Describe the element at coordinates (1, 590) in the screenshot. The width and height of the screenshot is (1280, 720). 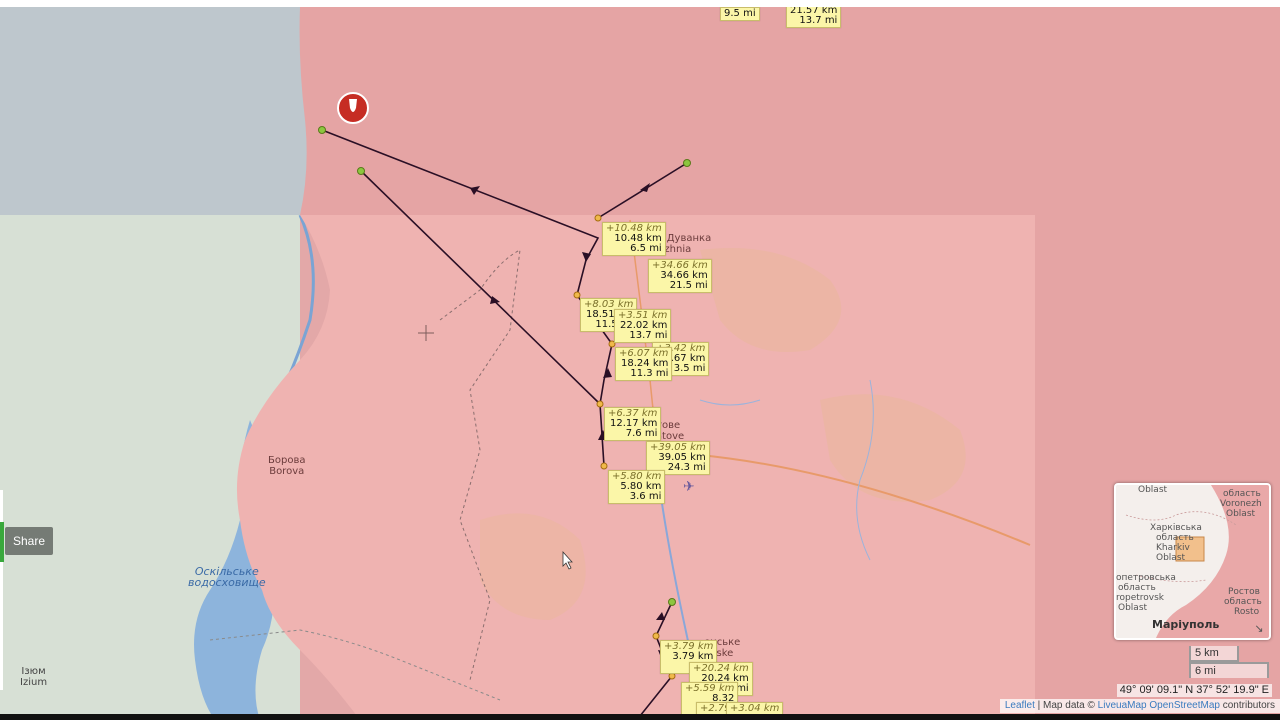
I see `left-panel-edge` at that location.